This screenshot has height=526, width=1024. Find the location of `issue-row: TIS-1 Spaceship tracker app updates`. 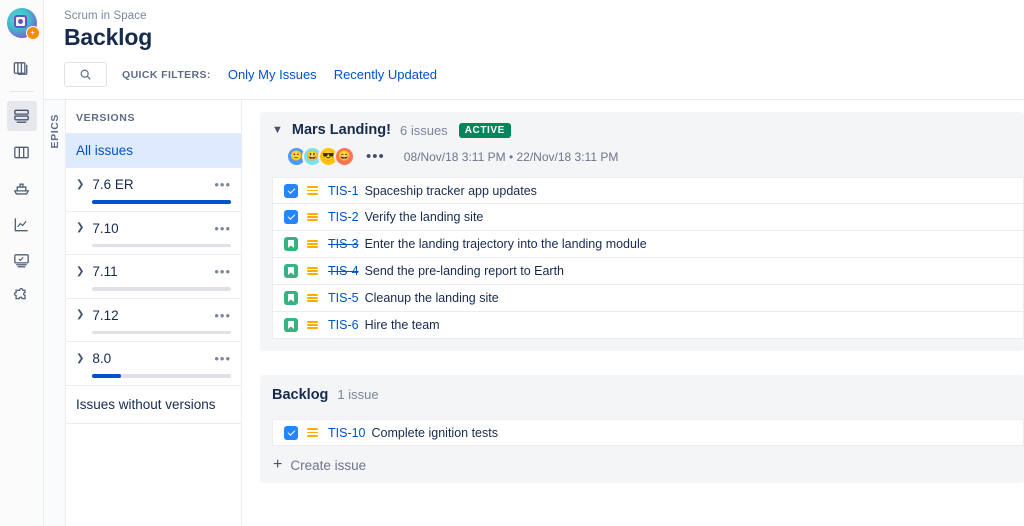

issue-row: TIS-1 Spaceship tracker app updates is located at coordinates (648, 190).